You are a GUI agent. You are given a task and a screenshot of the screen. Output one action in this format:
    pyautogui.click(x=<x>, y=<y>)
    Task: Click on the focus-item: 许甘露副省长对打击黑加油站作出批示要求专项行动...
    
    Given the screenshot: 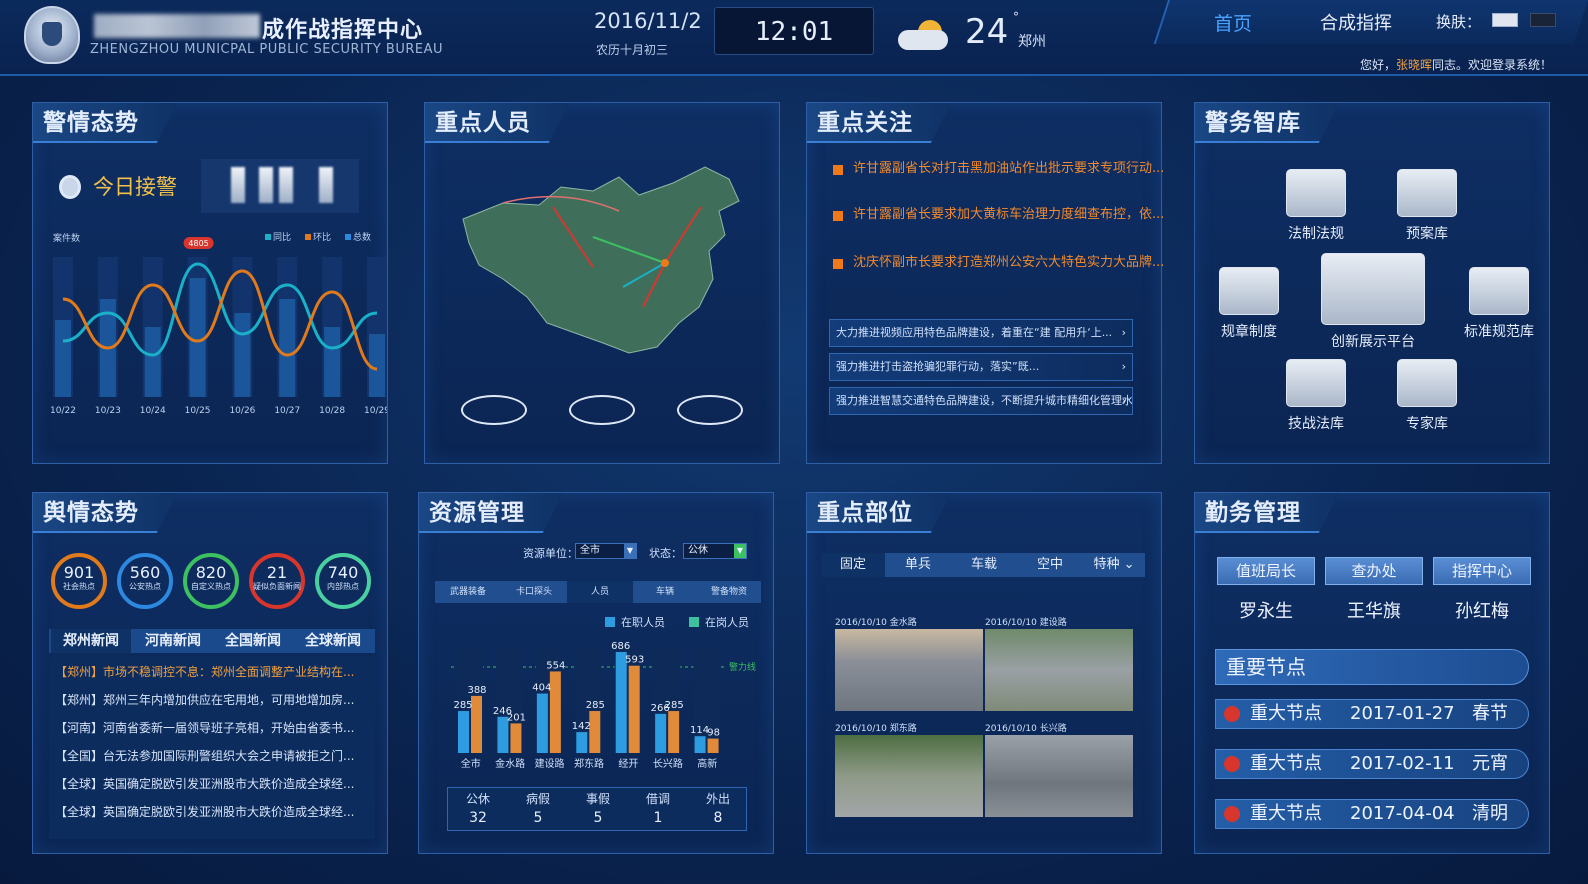 What is the action you would take?
    pyautogui.click(x=1001, y=169)
    